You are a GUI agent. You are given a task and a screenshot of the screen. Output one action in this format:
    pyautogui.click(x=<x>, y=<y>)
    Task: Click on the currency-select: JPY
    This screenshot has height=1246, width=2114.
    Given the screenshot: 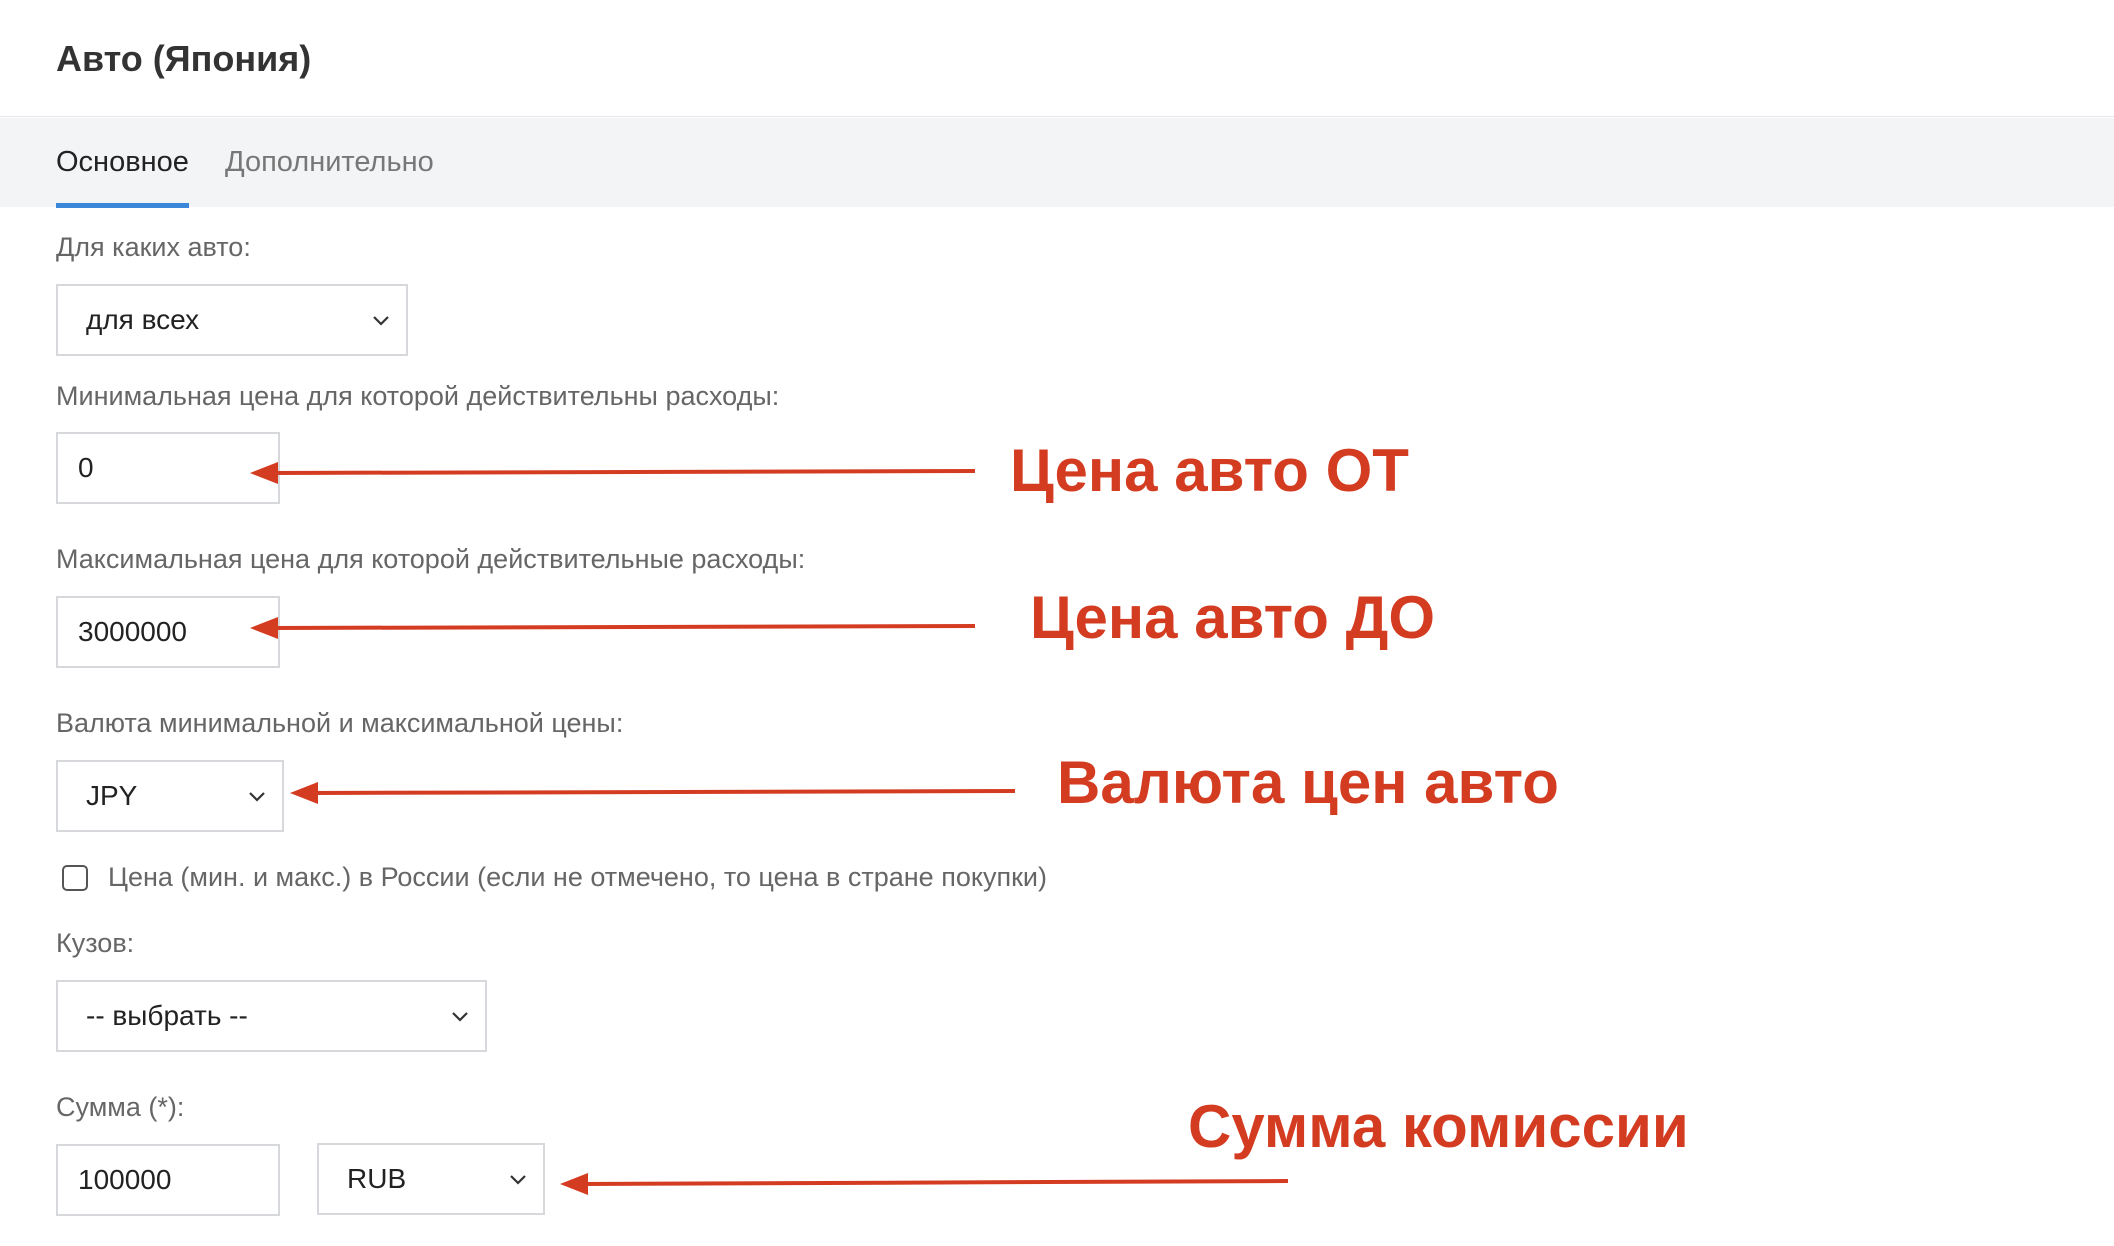 What is the action you would take?
    pyautogui.click(x=170, y=796)
    